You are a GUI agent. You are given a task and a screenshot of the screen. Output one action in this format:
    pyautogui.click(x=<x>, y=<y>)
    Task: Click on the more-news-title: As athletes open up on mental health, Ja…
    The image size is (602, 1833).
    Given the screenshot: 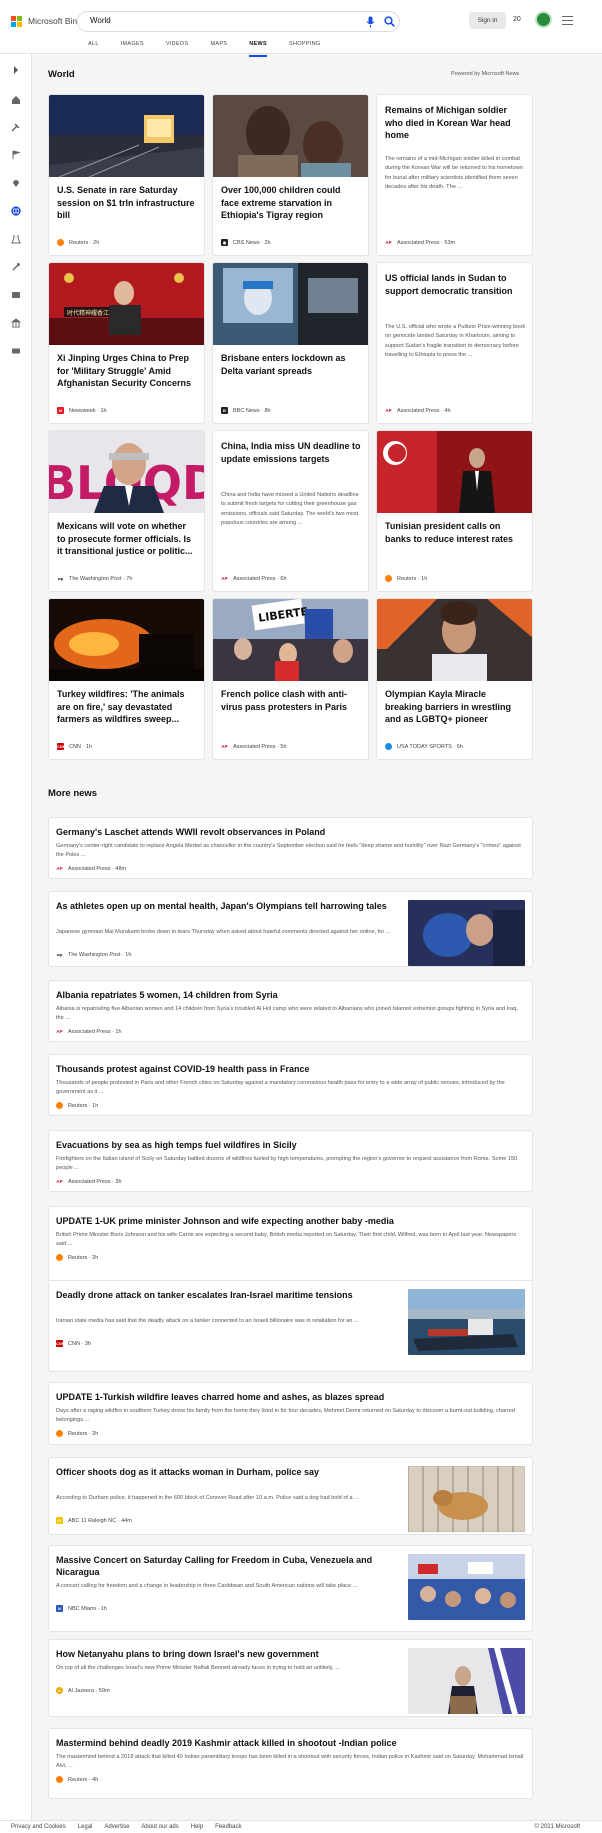 What is the action you would take?
    pyautogui.click(x=226, y=906)
    